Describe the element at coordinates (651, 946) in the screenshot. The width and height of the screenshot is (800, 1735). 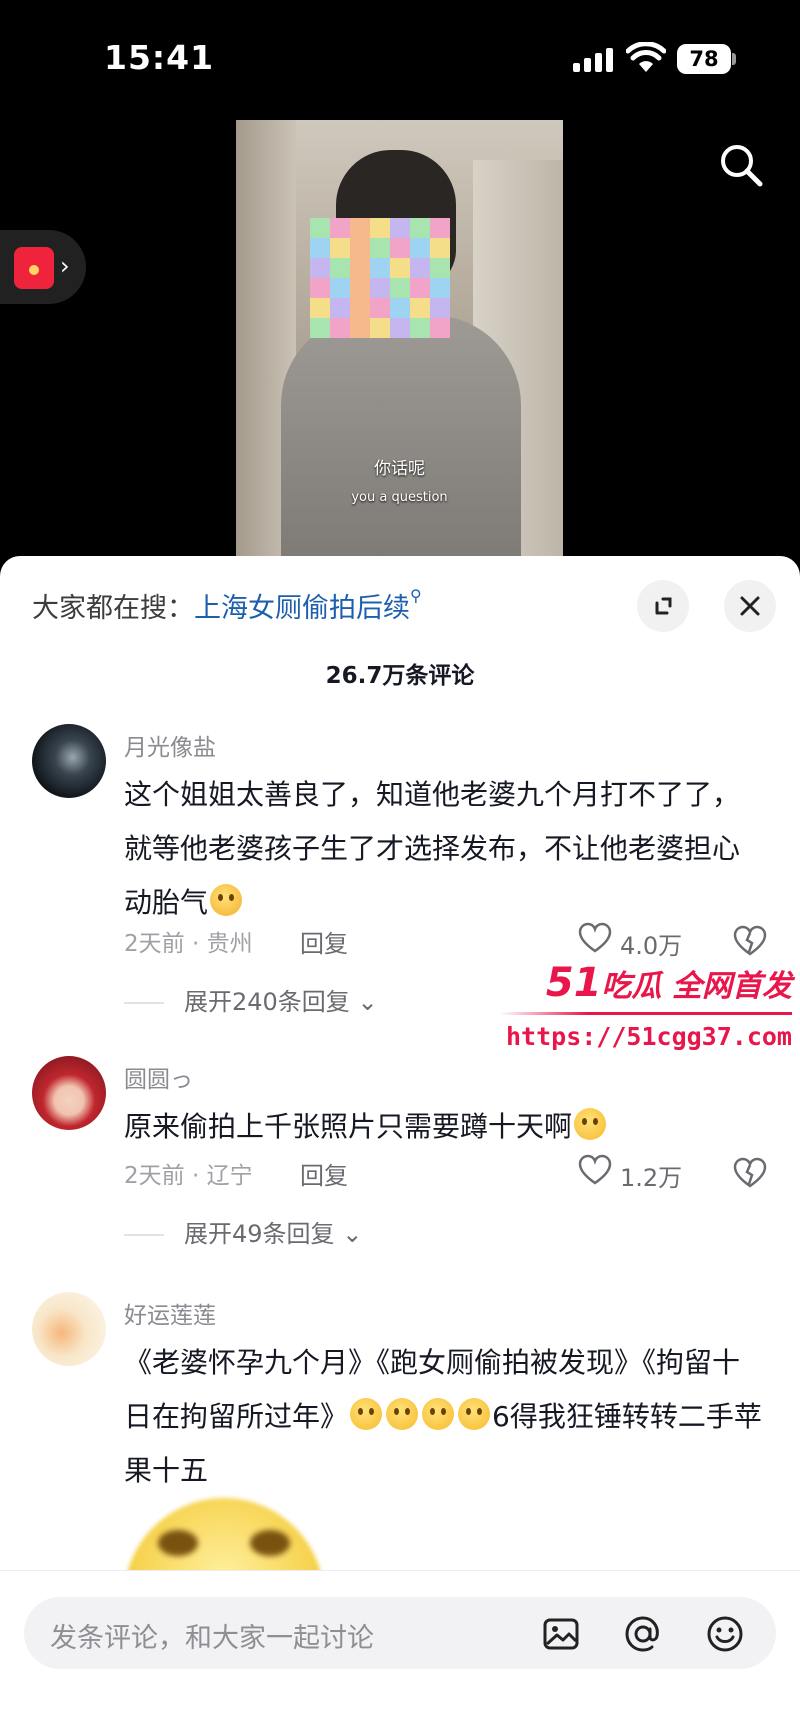
I see `like-count: 4.0万` at that location.